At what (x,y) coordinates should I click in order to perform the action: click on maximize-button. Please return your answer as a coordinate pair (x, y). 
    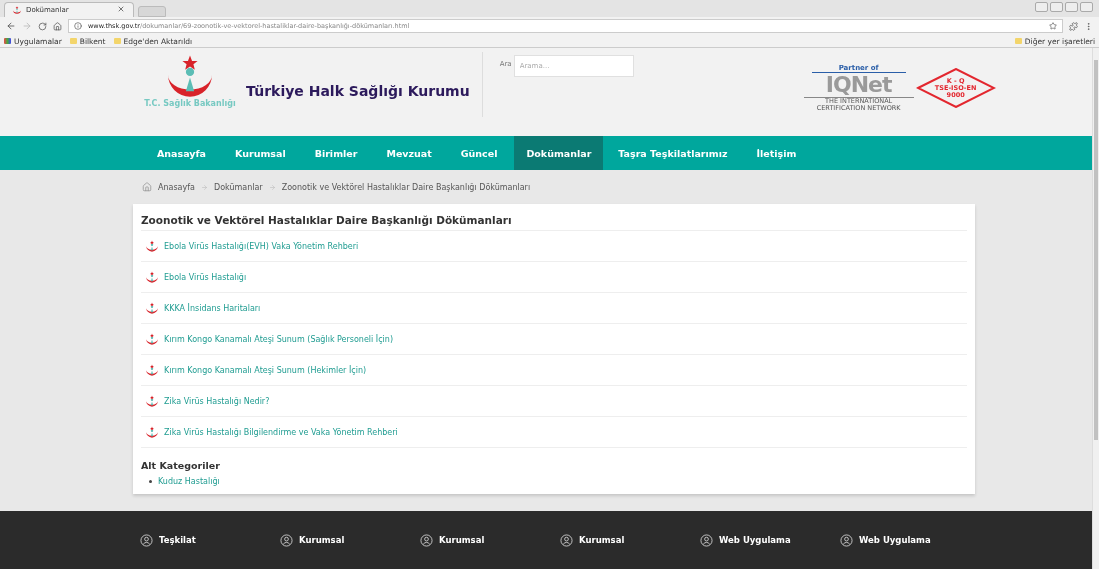
    Looking at the image, I should click on (1071, 7).